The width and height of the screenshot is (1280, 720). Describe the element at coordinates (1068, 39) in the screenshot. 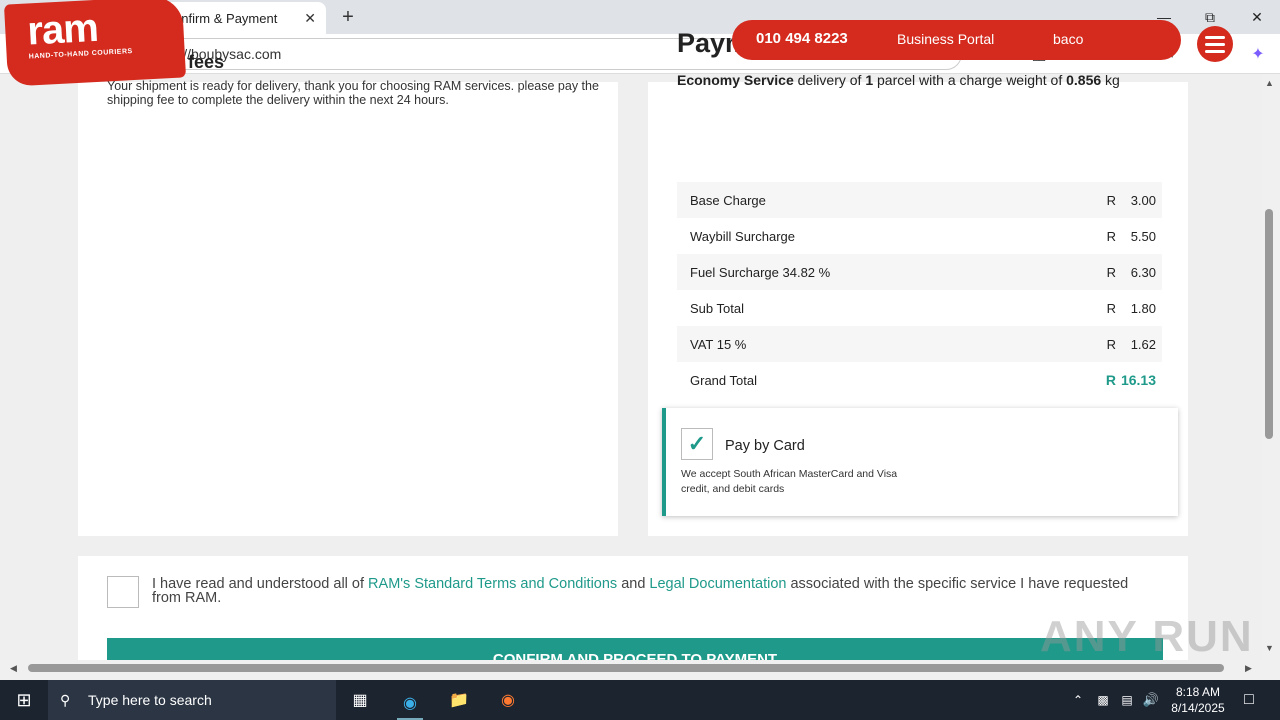

I see `user-link: baco` at that location.